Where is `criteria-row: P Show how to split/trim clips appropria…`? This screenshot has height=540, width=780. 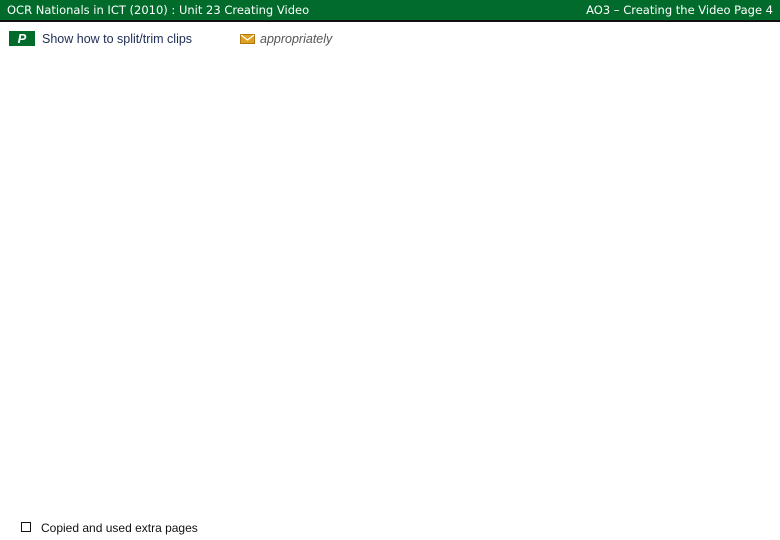 criteria-row: P Show how to split/trim clips appropria… is located at coordinates (390, 40).